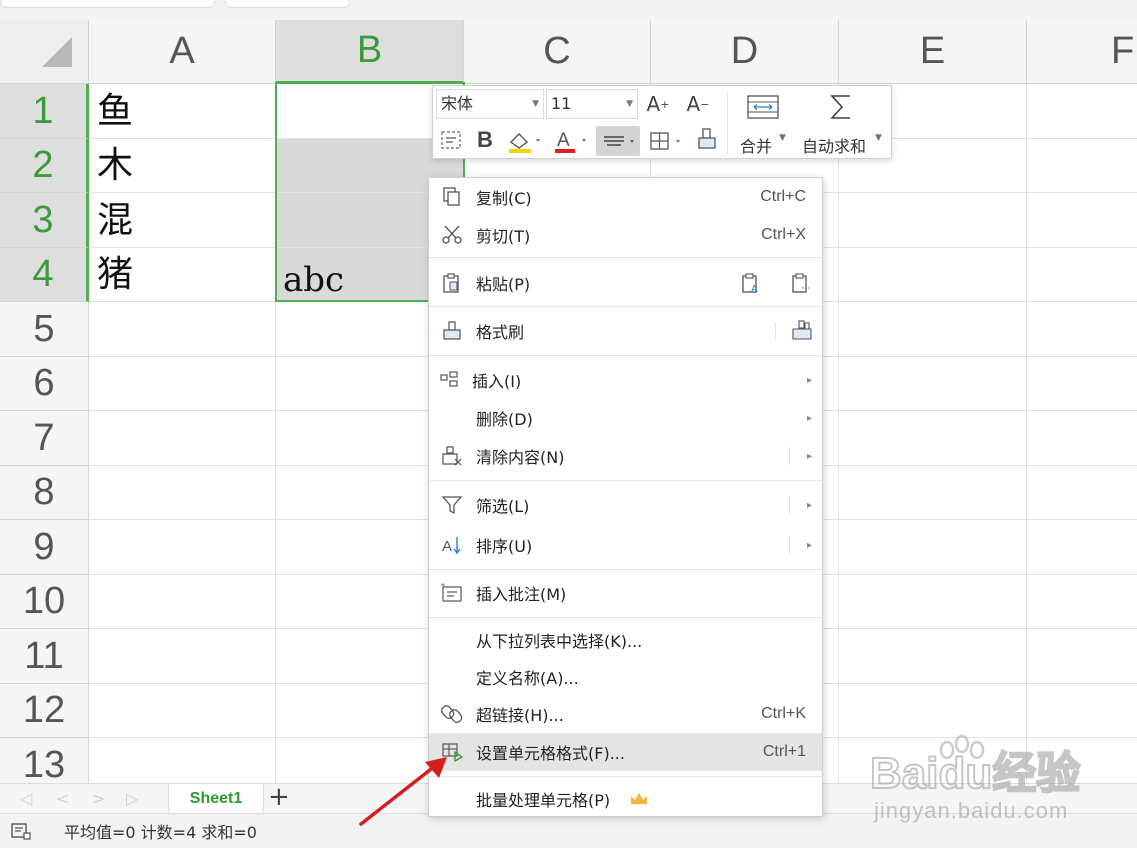 The height and width of the screenshot is (848, 1137). I want to click on add-sheet-button: +, so click(279, 797).